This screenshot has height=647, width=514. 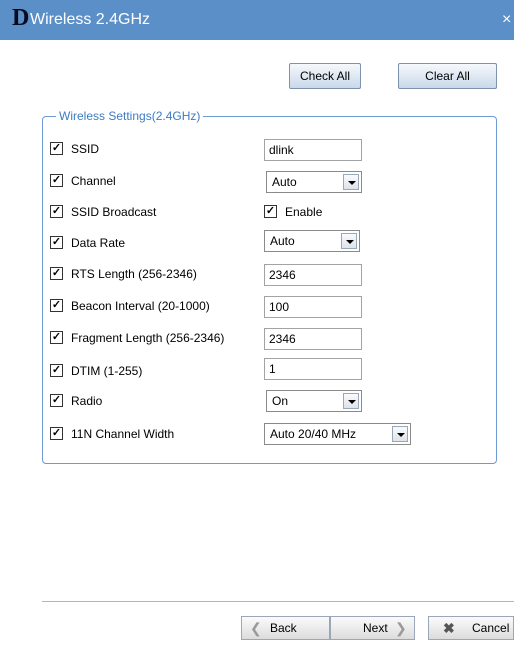 I want to click on data-rate-select-value: Auto, so click(x=282, y=241).